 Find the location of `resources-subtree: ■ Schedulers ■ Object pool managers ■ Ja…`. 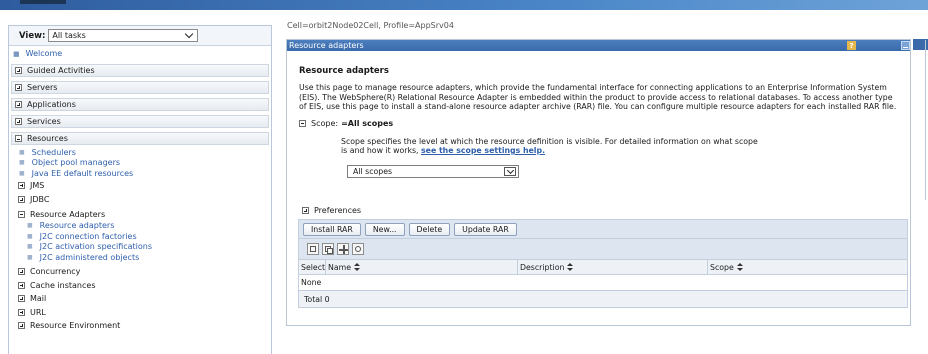

resources-subtree: ■ Schedulers ■ Object pool managers ■ Ja… is located at coordinates (140, 239).